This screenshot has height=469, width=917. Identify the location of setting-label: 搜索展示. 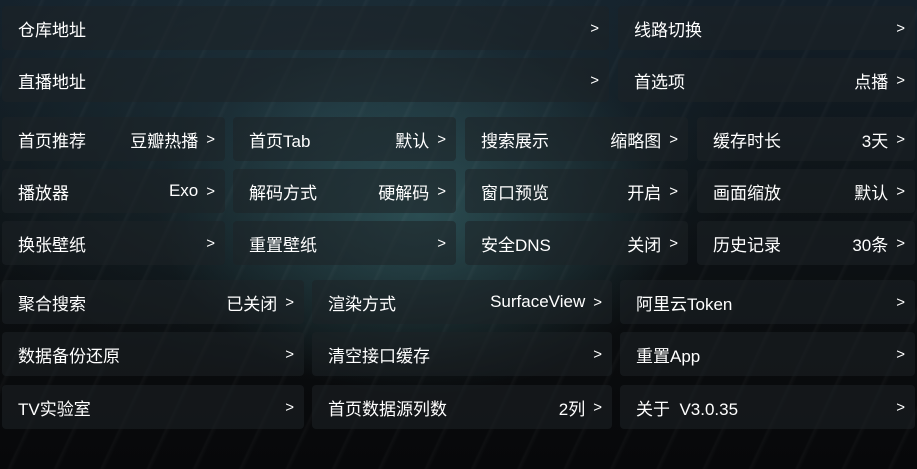
(515, 141).